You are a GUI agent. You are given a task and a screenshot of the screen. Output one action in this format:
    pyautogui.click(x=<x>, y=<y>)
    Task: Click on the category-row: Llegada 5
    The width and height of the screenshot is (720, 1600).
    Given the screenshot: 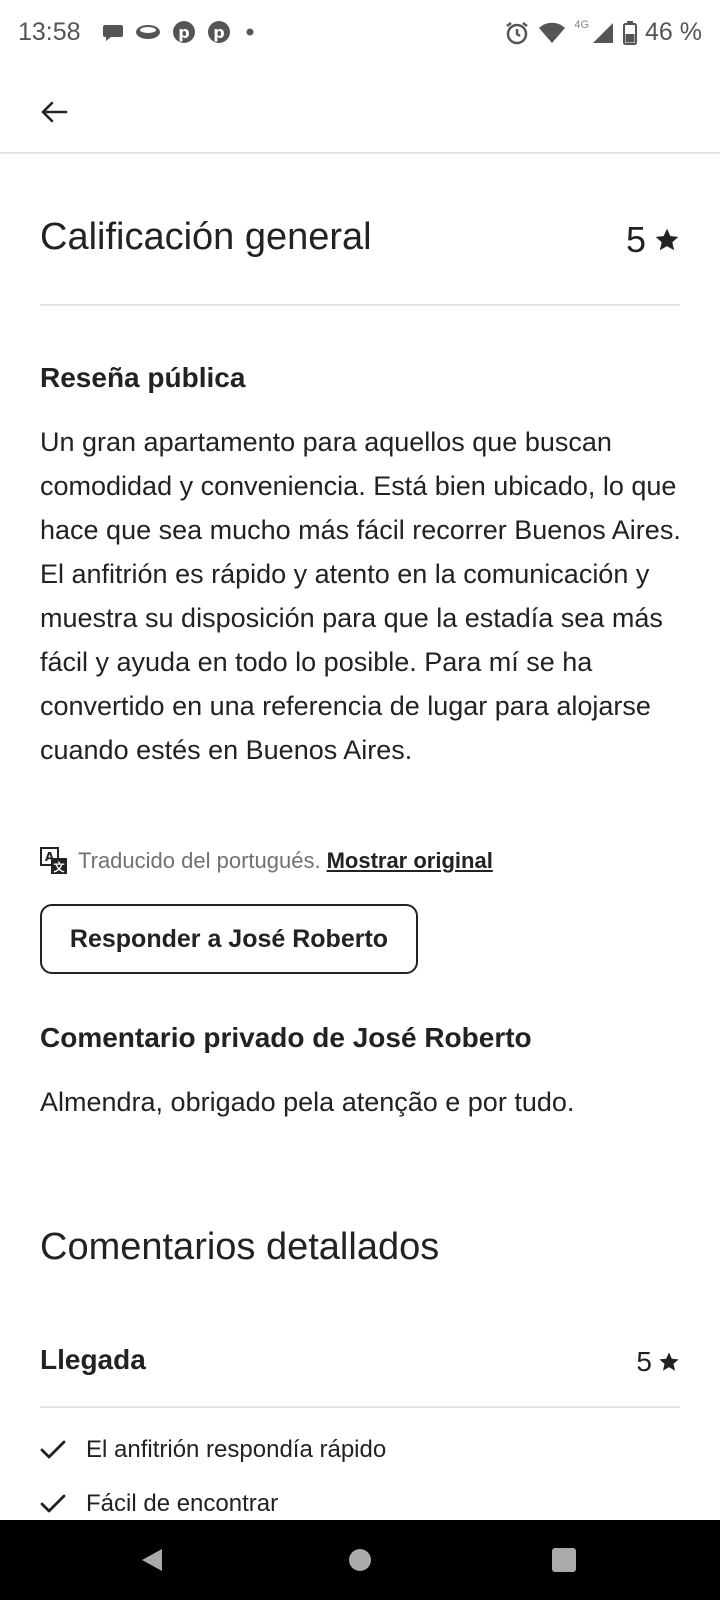 What is the action you would take?
    pyautogui.click(x=360, y=1364)
    